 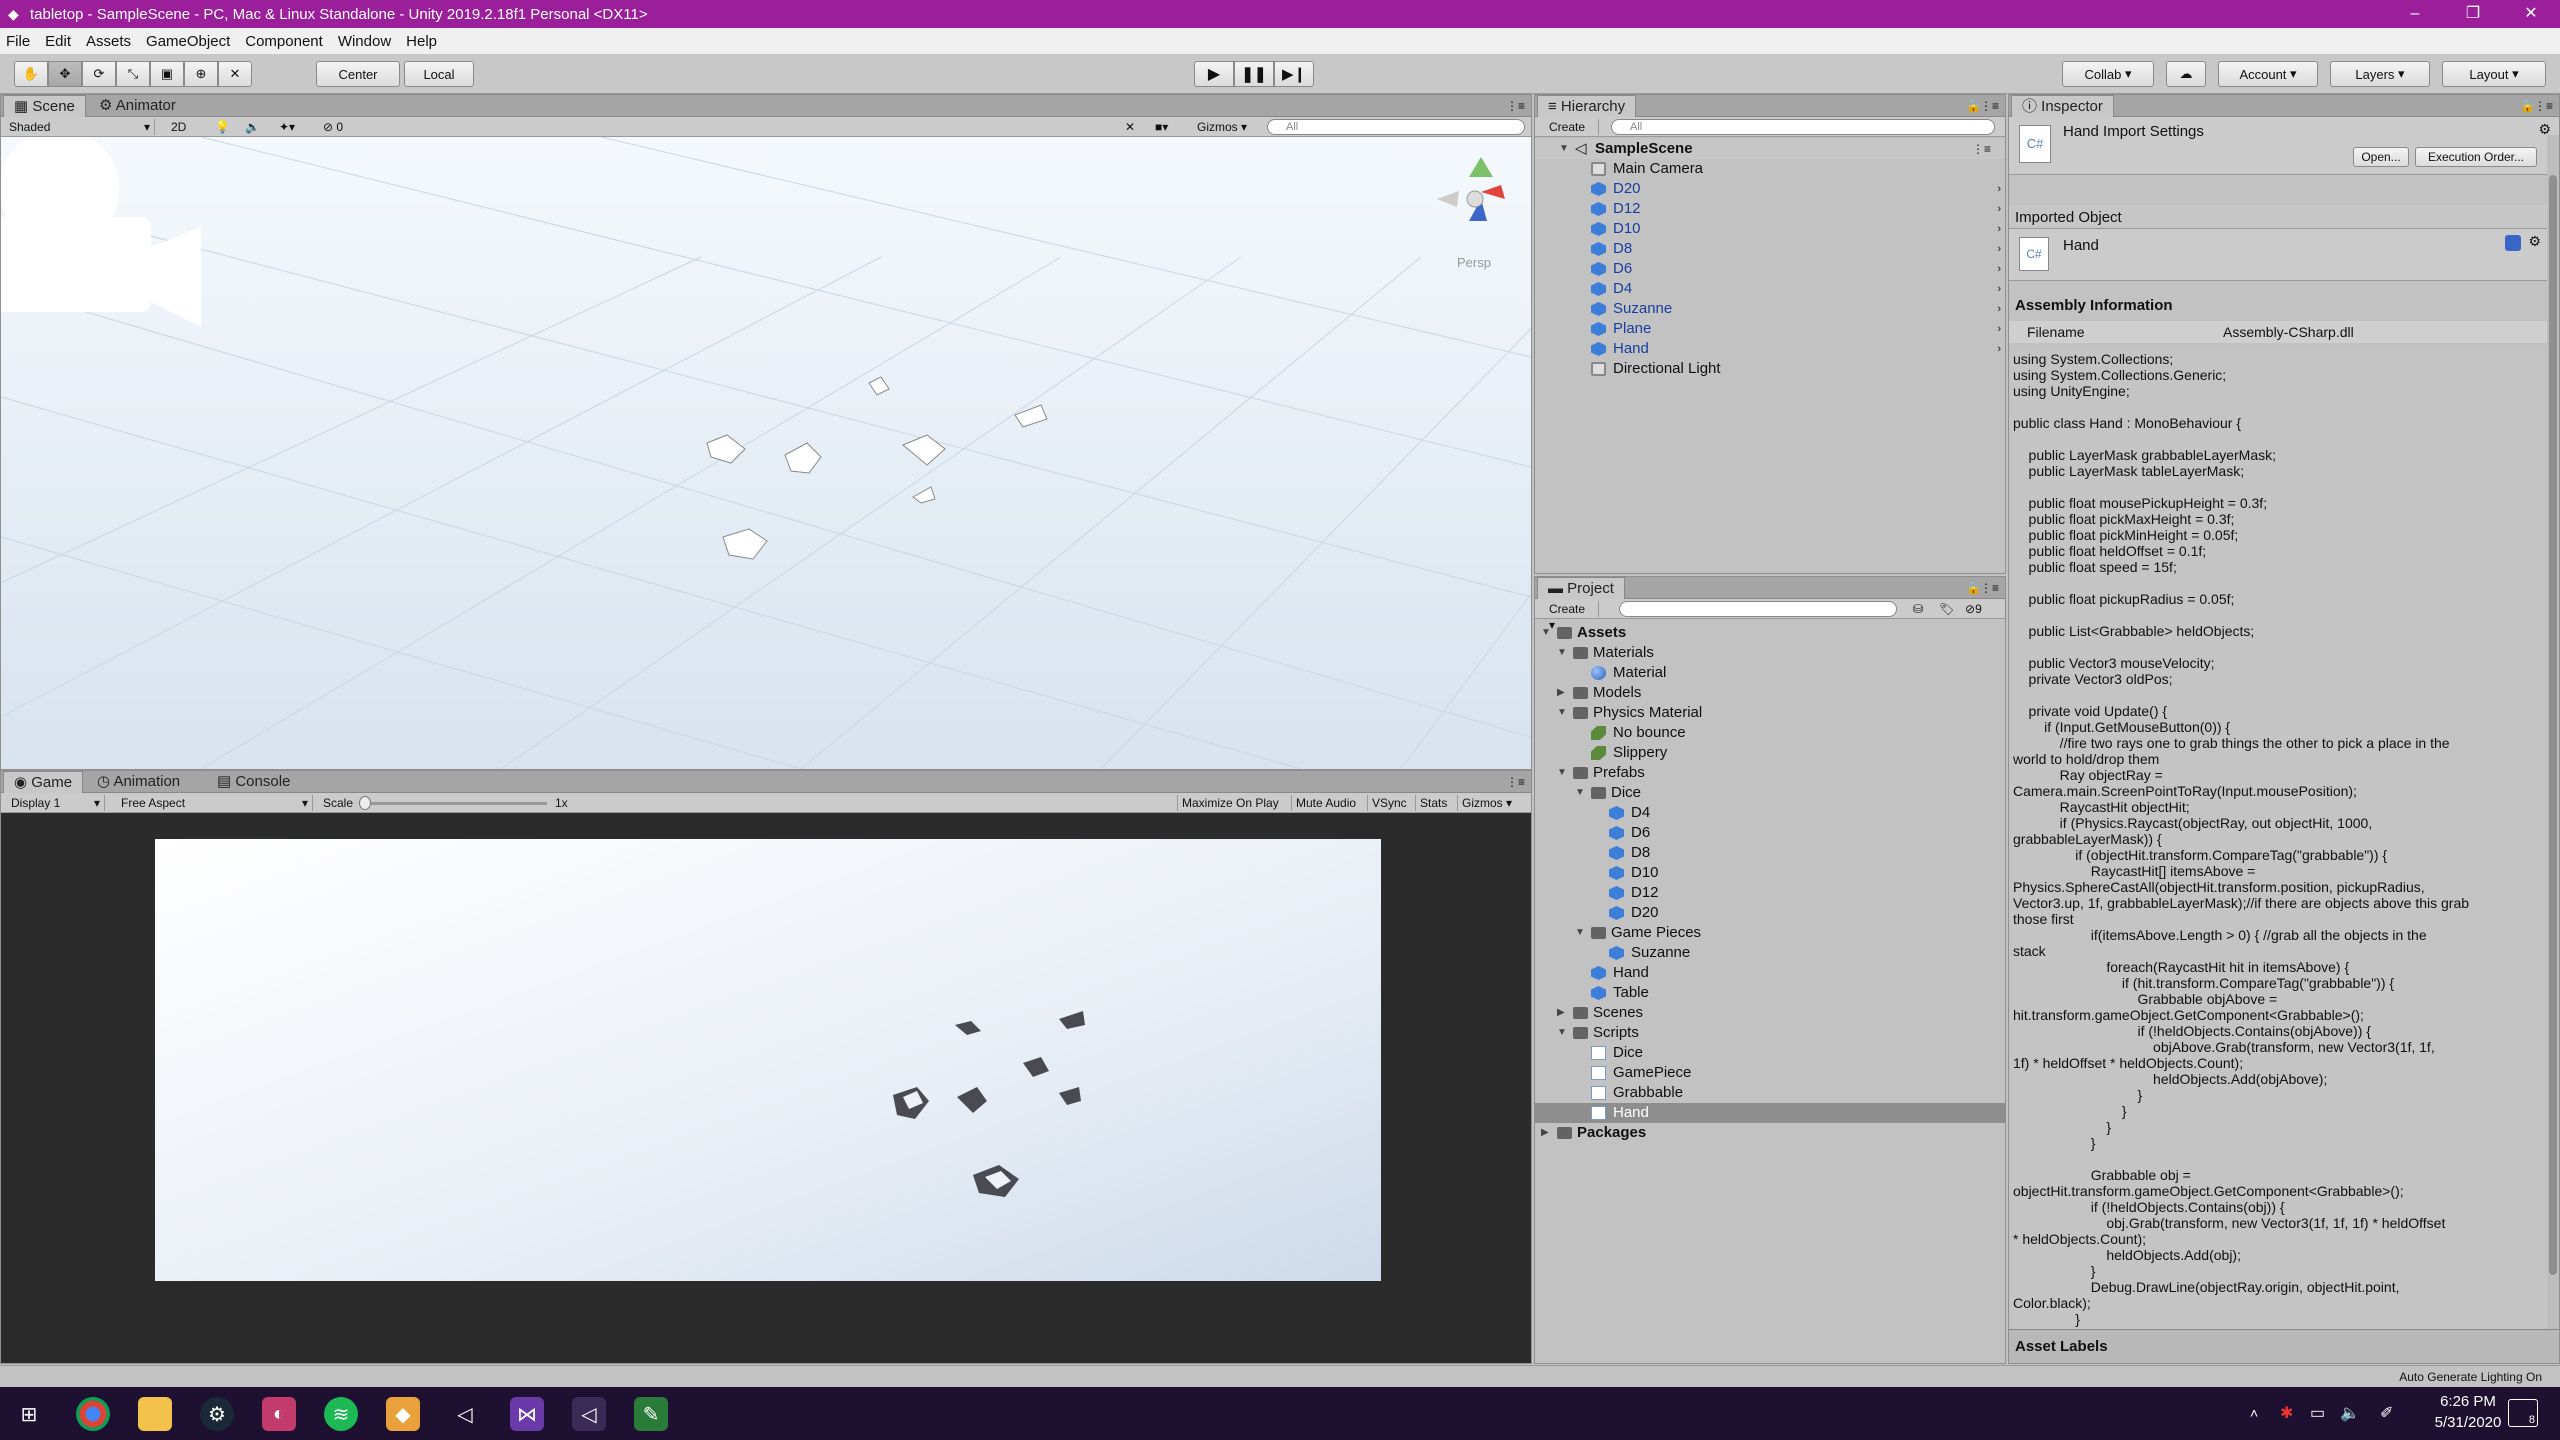 What do you see at coordinates (58, 41) in the screenshot?
I see `menu-edit: Edit` at bounding box center [58, 41].